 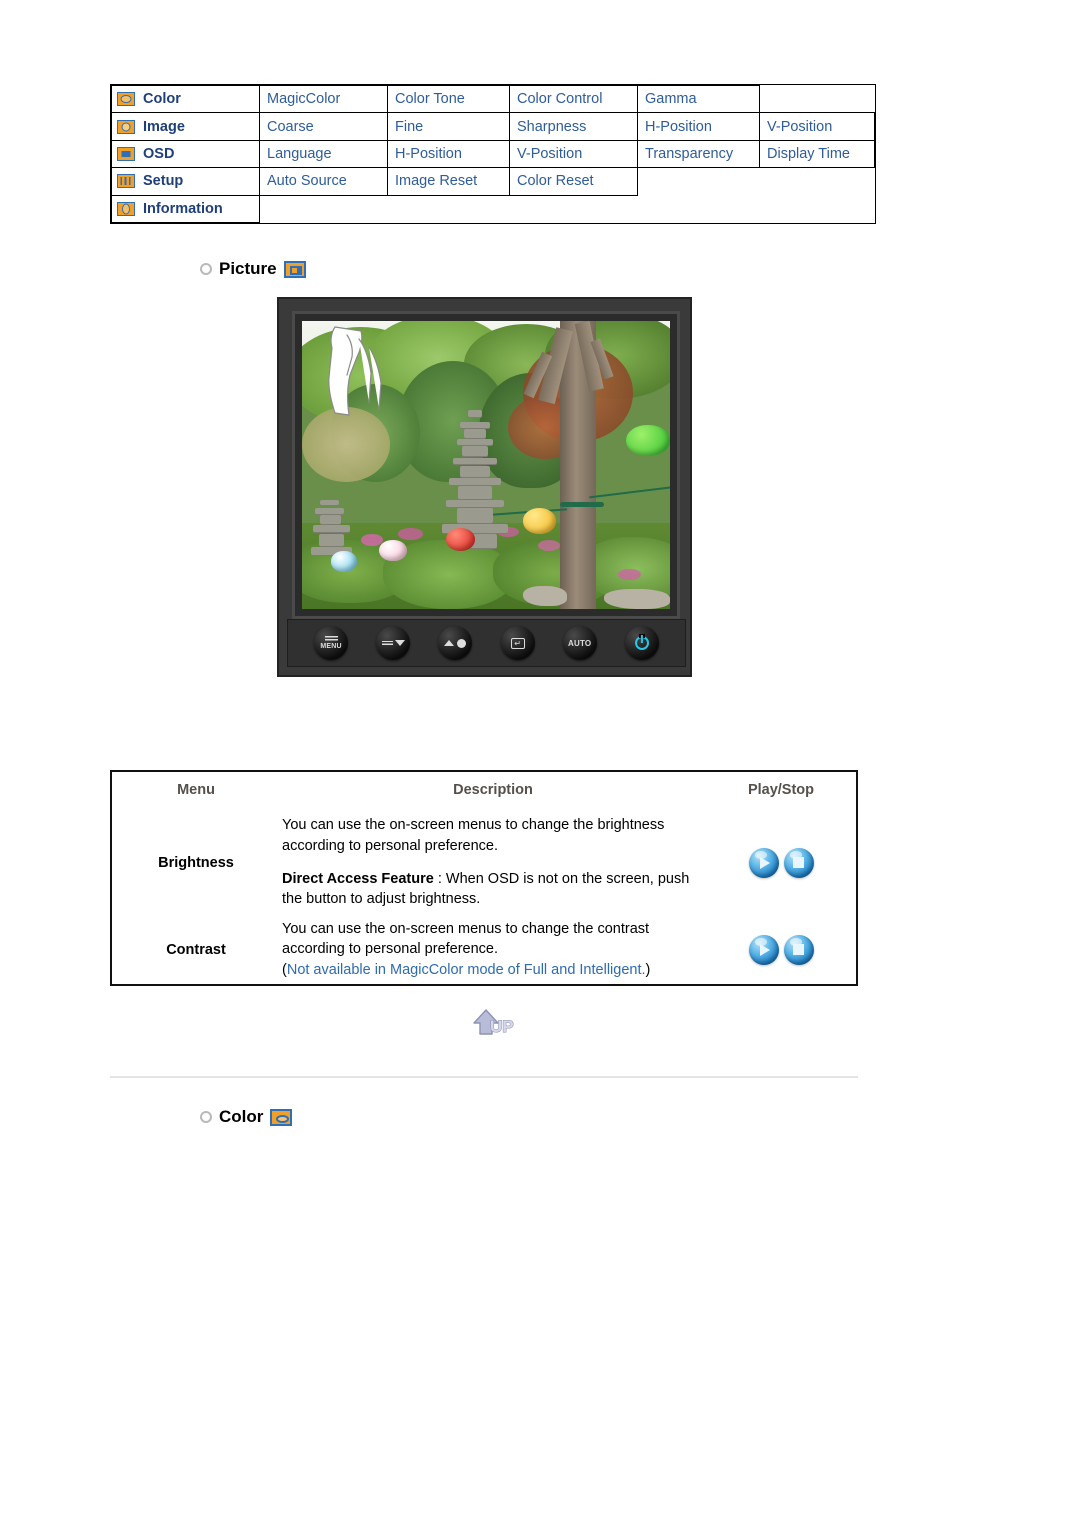 I want to click on menu-category-label: OSD, so click(x=159, y=153).